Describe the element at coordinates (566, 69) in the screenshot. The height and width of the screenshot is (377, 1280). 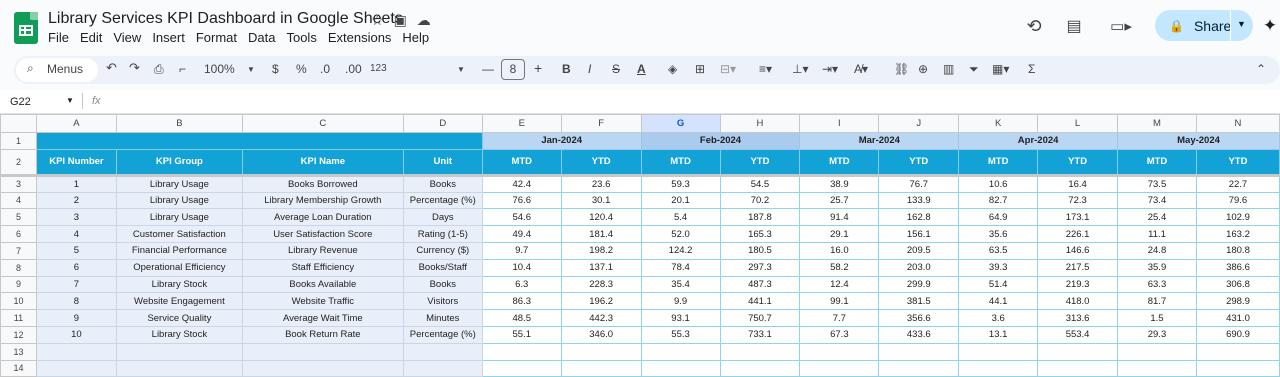
I see `bold-icon: B` at that location.